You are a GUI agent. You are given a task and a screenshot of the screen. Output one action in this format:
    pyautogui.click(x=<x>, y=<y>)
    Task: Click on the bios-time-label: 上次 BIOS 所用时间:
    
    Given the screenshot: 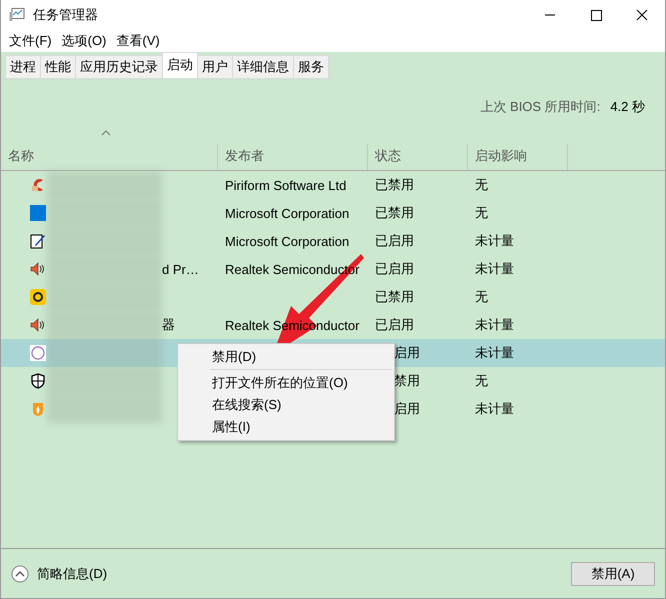 What is the action you would take?
    pyautogui.click(x=540, y=107)
    